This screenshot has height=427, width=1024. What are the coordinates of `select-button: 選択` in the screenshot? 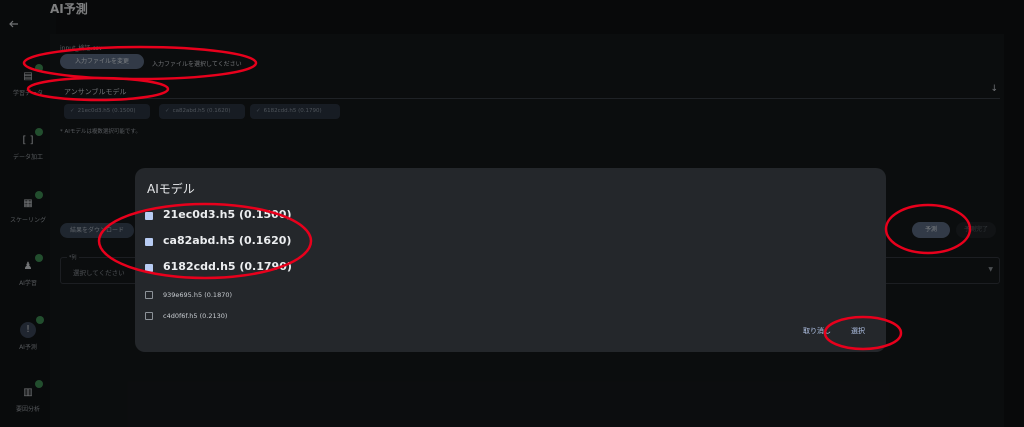 It's located at (858, 331).